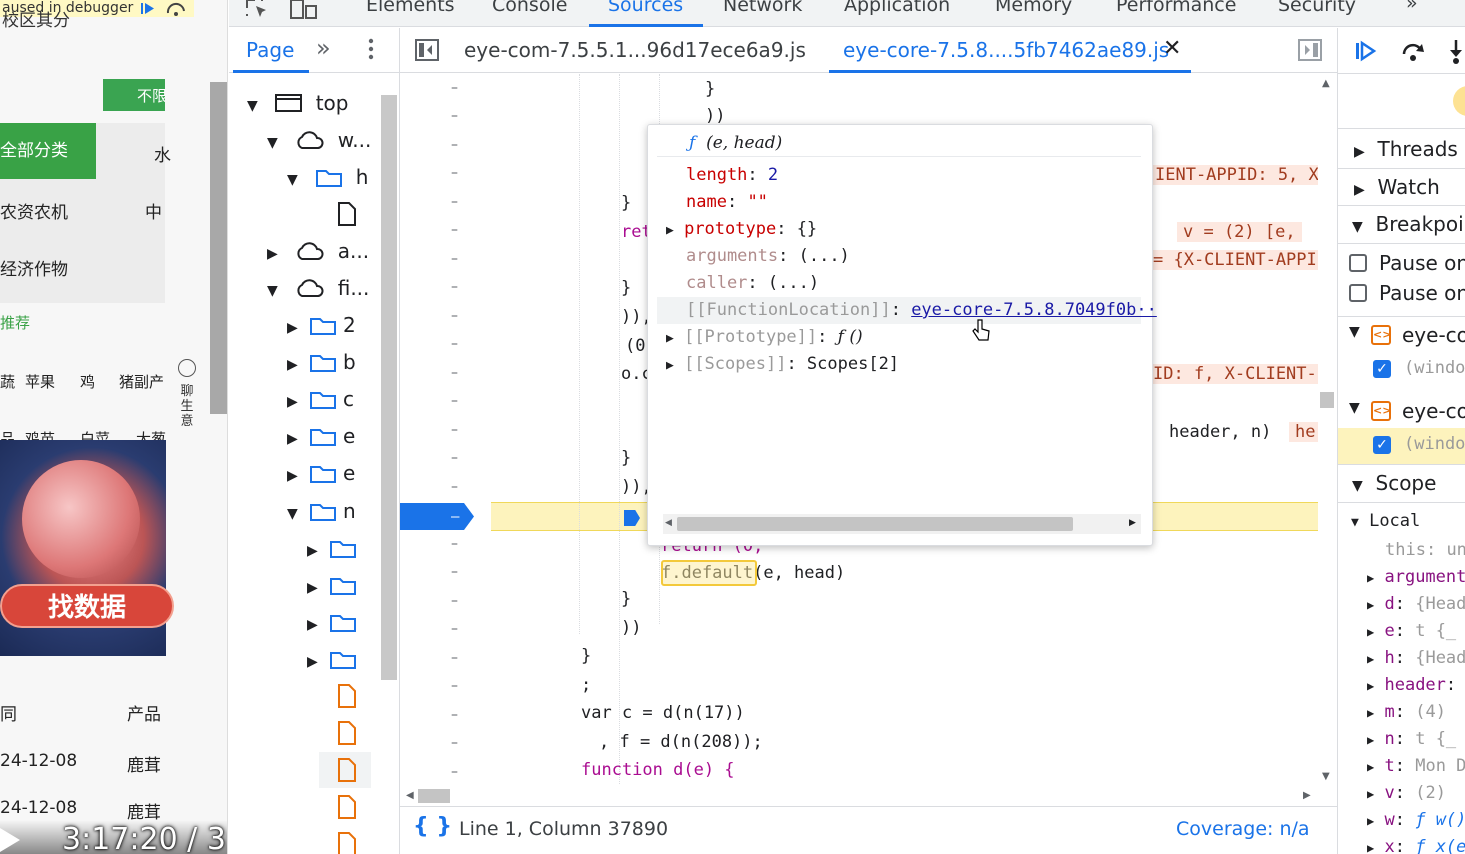 This screenshot has width=1465, height=854. I want to click on device-toolbar-icon, so click(304, 12).